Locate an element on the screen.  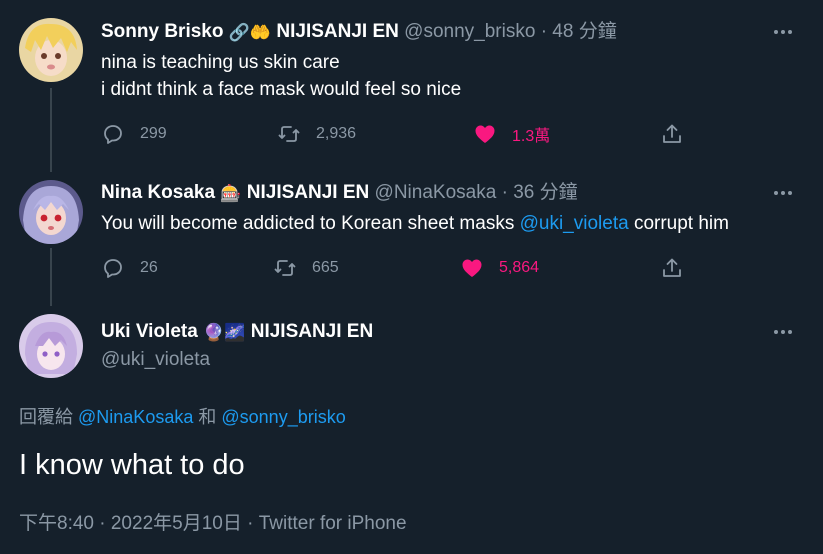
tweet-header: Uki Violeta 🔮🌌 NIJISANJI EN is located at coordinates (237, 332).